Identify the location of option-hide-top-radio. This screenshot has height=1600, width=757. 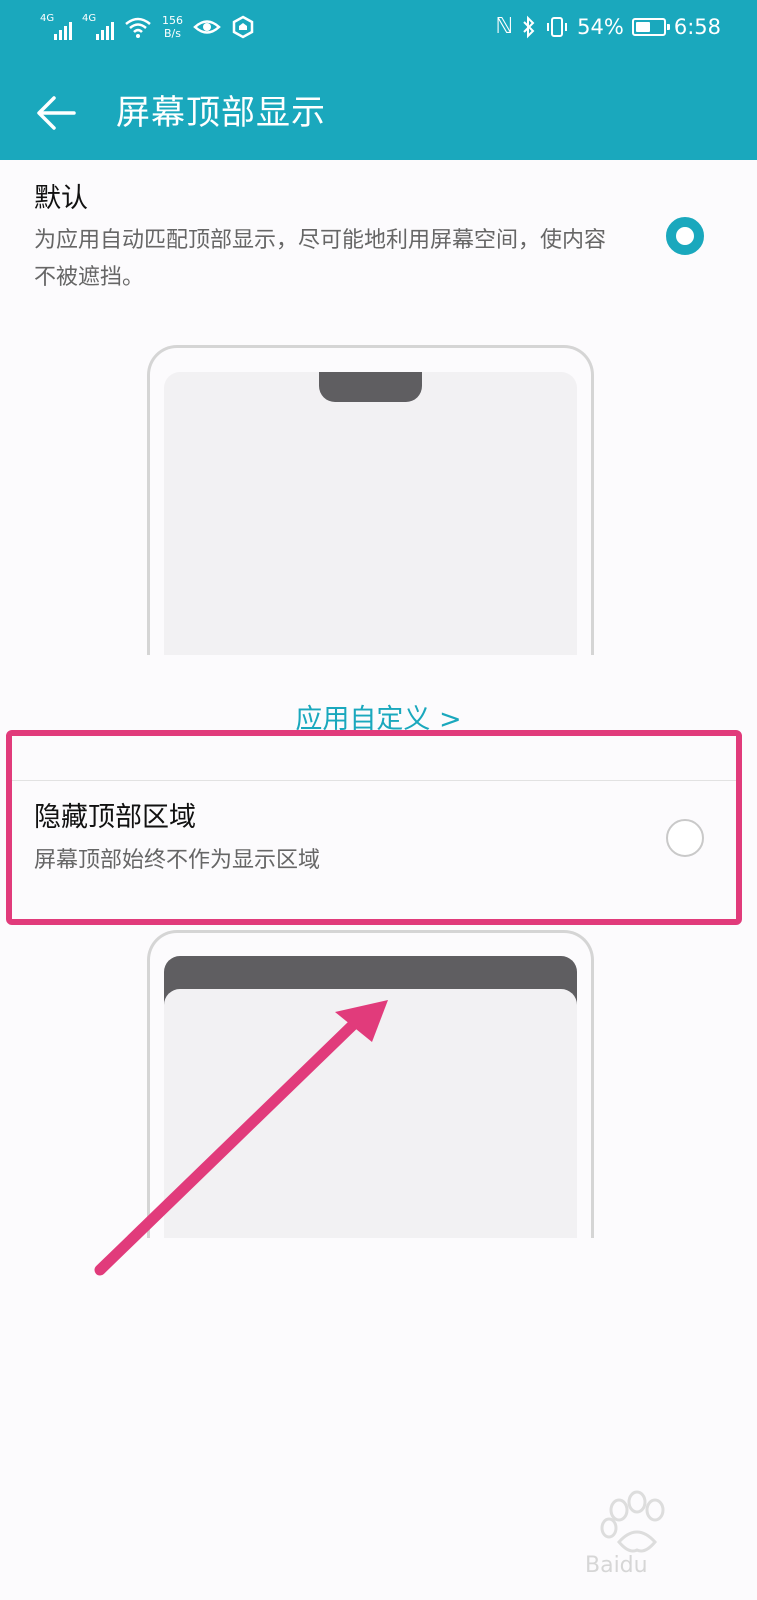
(685, 838).